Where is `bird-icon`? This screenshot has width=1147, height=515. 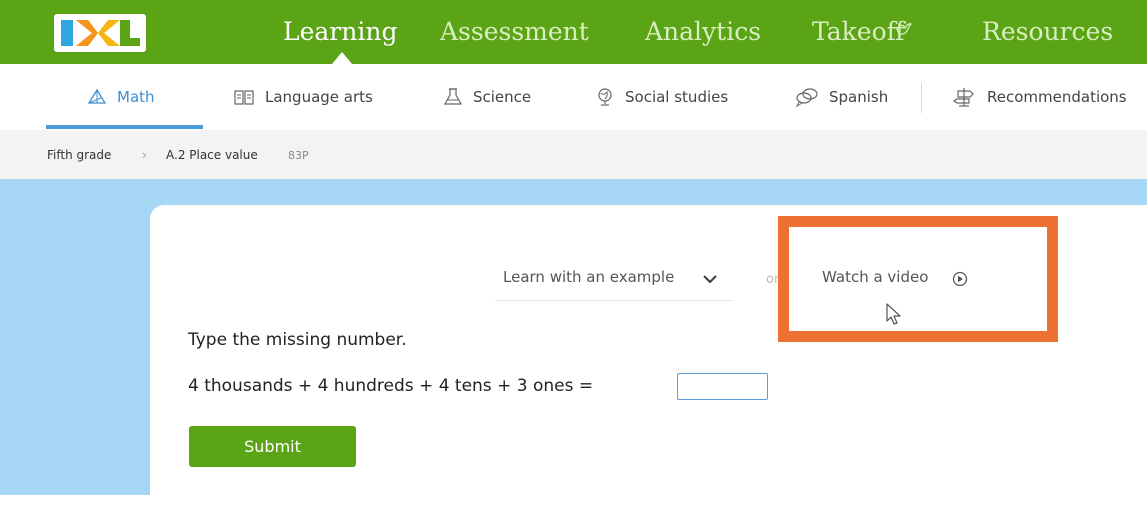
bird-icon is located at coordinates (904, 29).